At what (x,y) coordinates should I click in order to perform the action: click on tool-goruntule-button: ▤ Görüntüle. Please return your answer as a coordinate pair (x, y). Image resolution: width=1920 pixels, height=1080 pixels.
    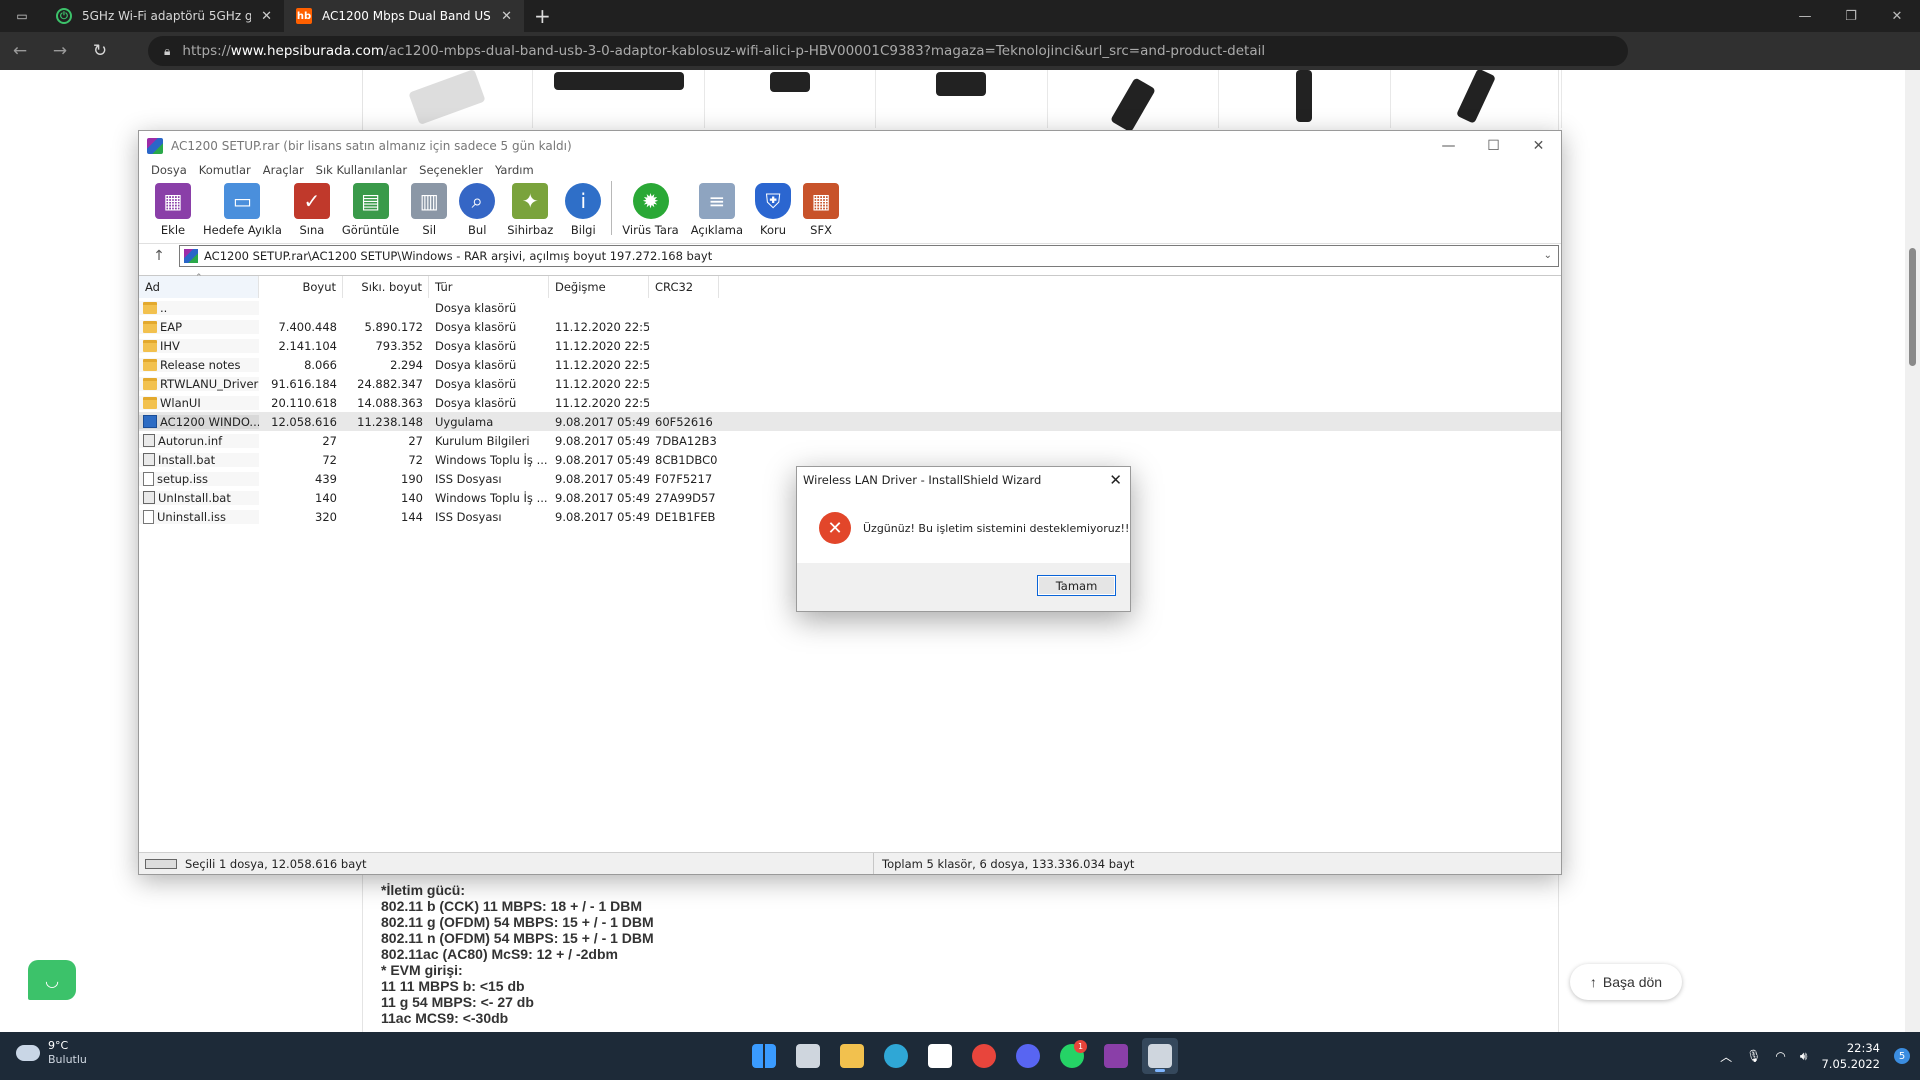
    Looking at the image, I should click on (370, 210).